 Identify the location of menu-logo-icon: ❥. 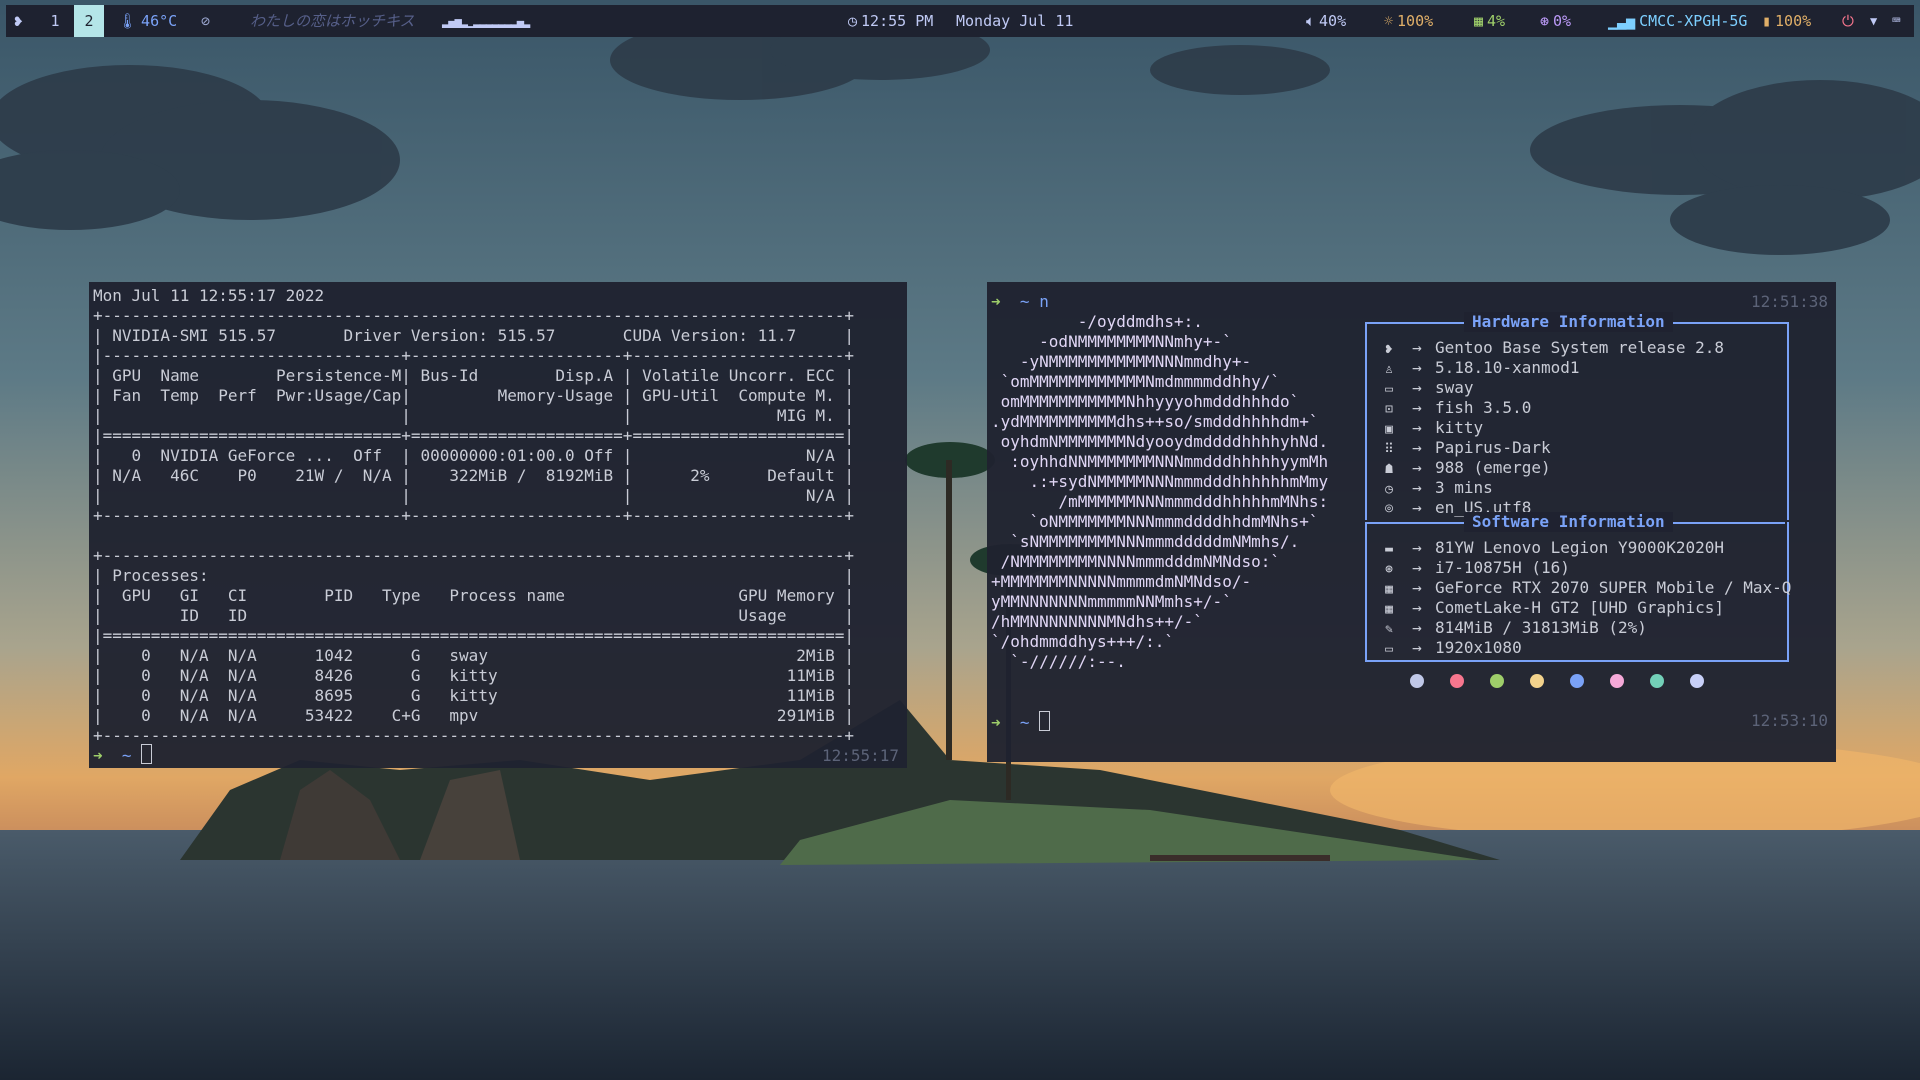
(18, 21).